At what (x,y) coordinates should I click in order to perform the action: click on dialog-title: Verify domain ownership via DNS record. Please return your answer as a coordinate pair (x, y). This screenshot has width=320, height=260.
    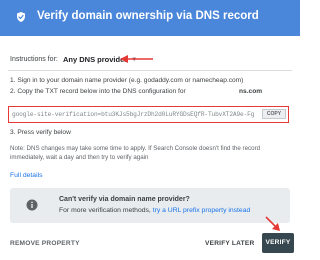
    Looking at the image, I should click on (148, 16).